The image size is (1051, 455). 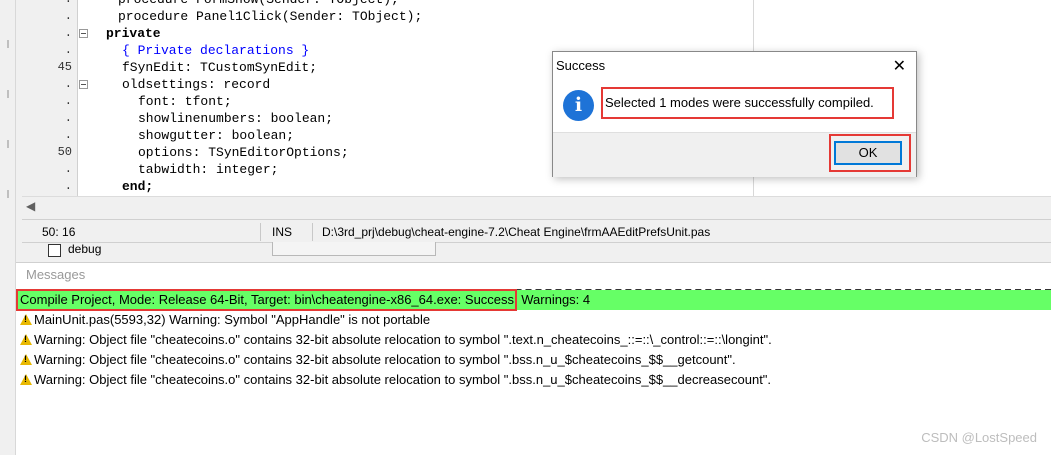 What do you see at coordinates (138, 186) in the screenshot?
I see `code-text: end;` at bounding box center [138, 186].